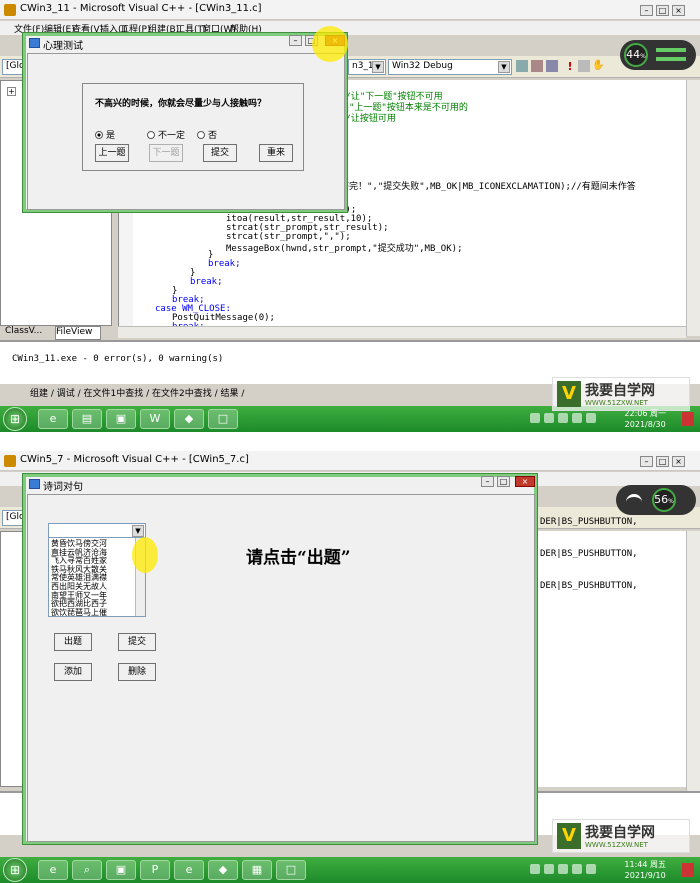 This screenshot has height=883, width=700. I want to click on next-question-button: 下一题, so click(166, 153).